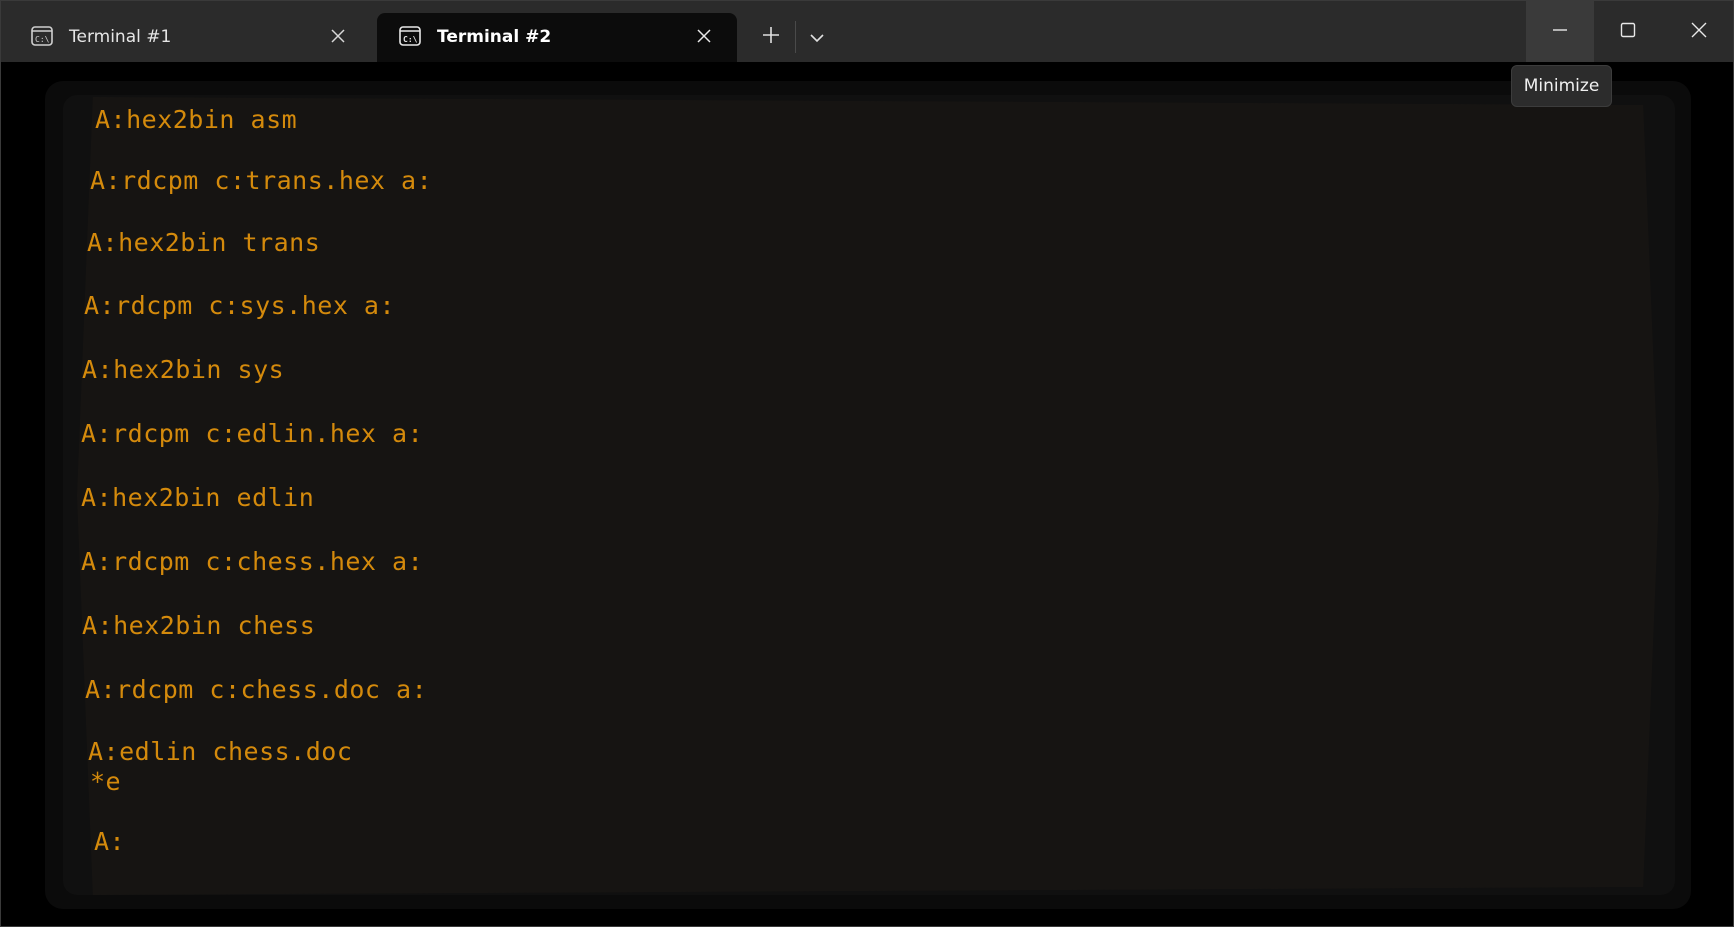 This screenshot has height=927, width=1734. Describe the element at coordinates (252, 433) in the screenshot. I see `terminal-line: A:rdcpm c:edlin.hex a:` at that location.